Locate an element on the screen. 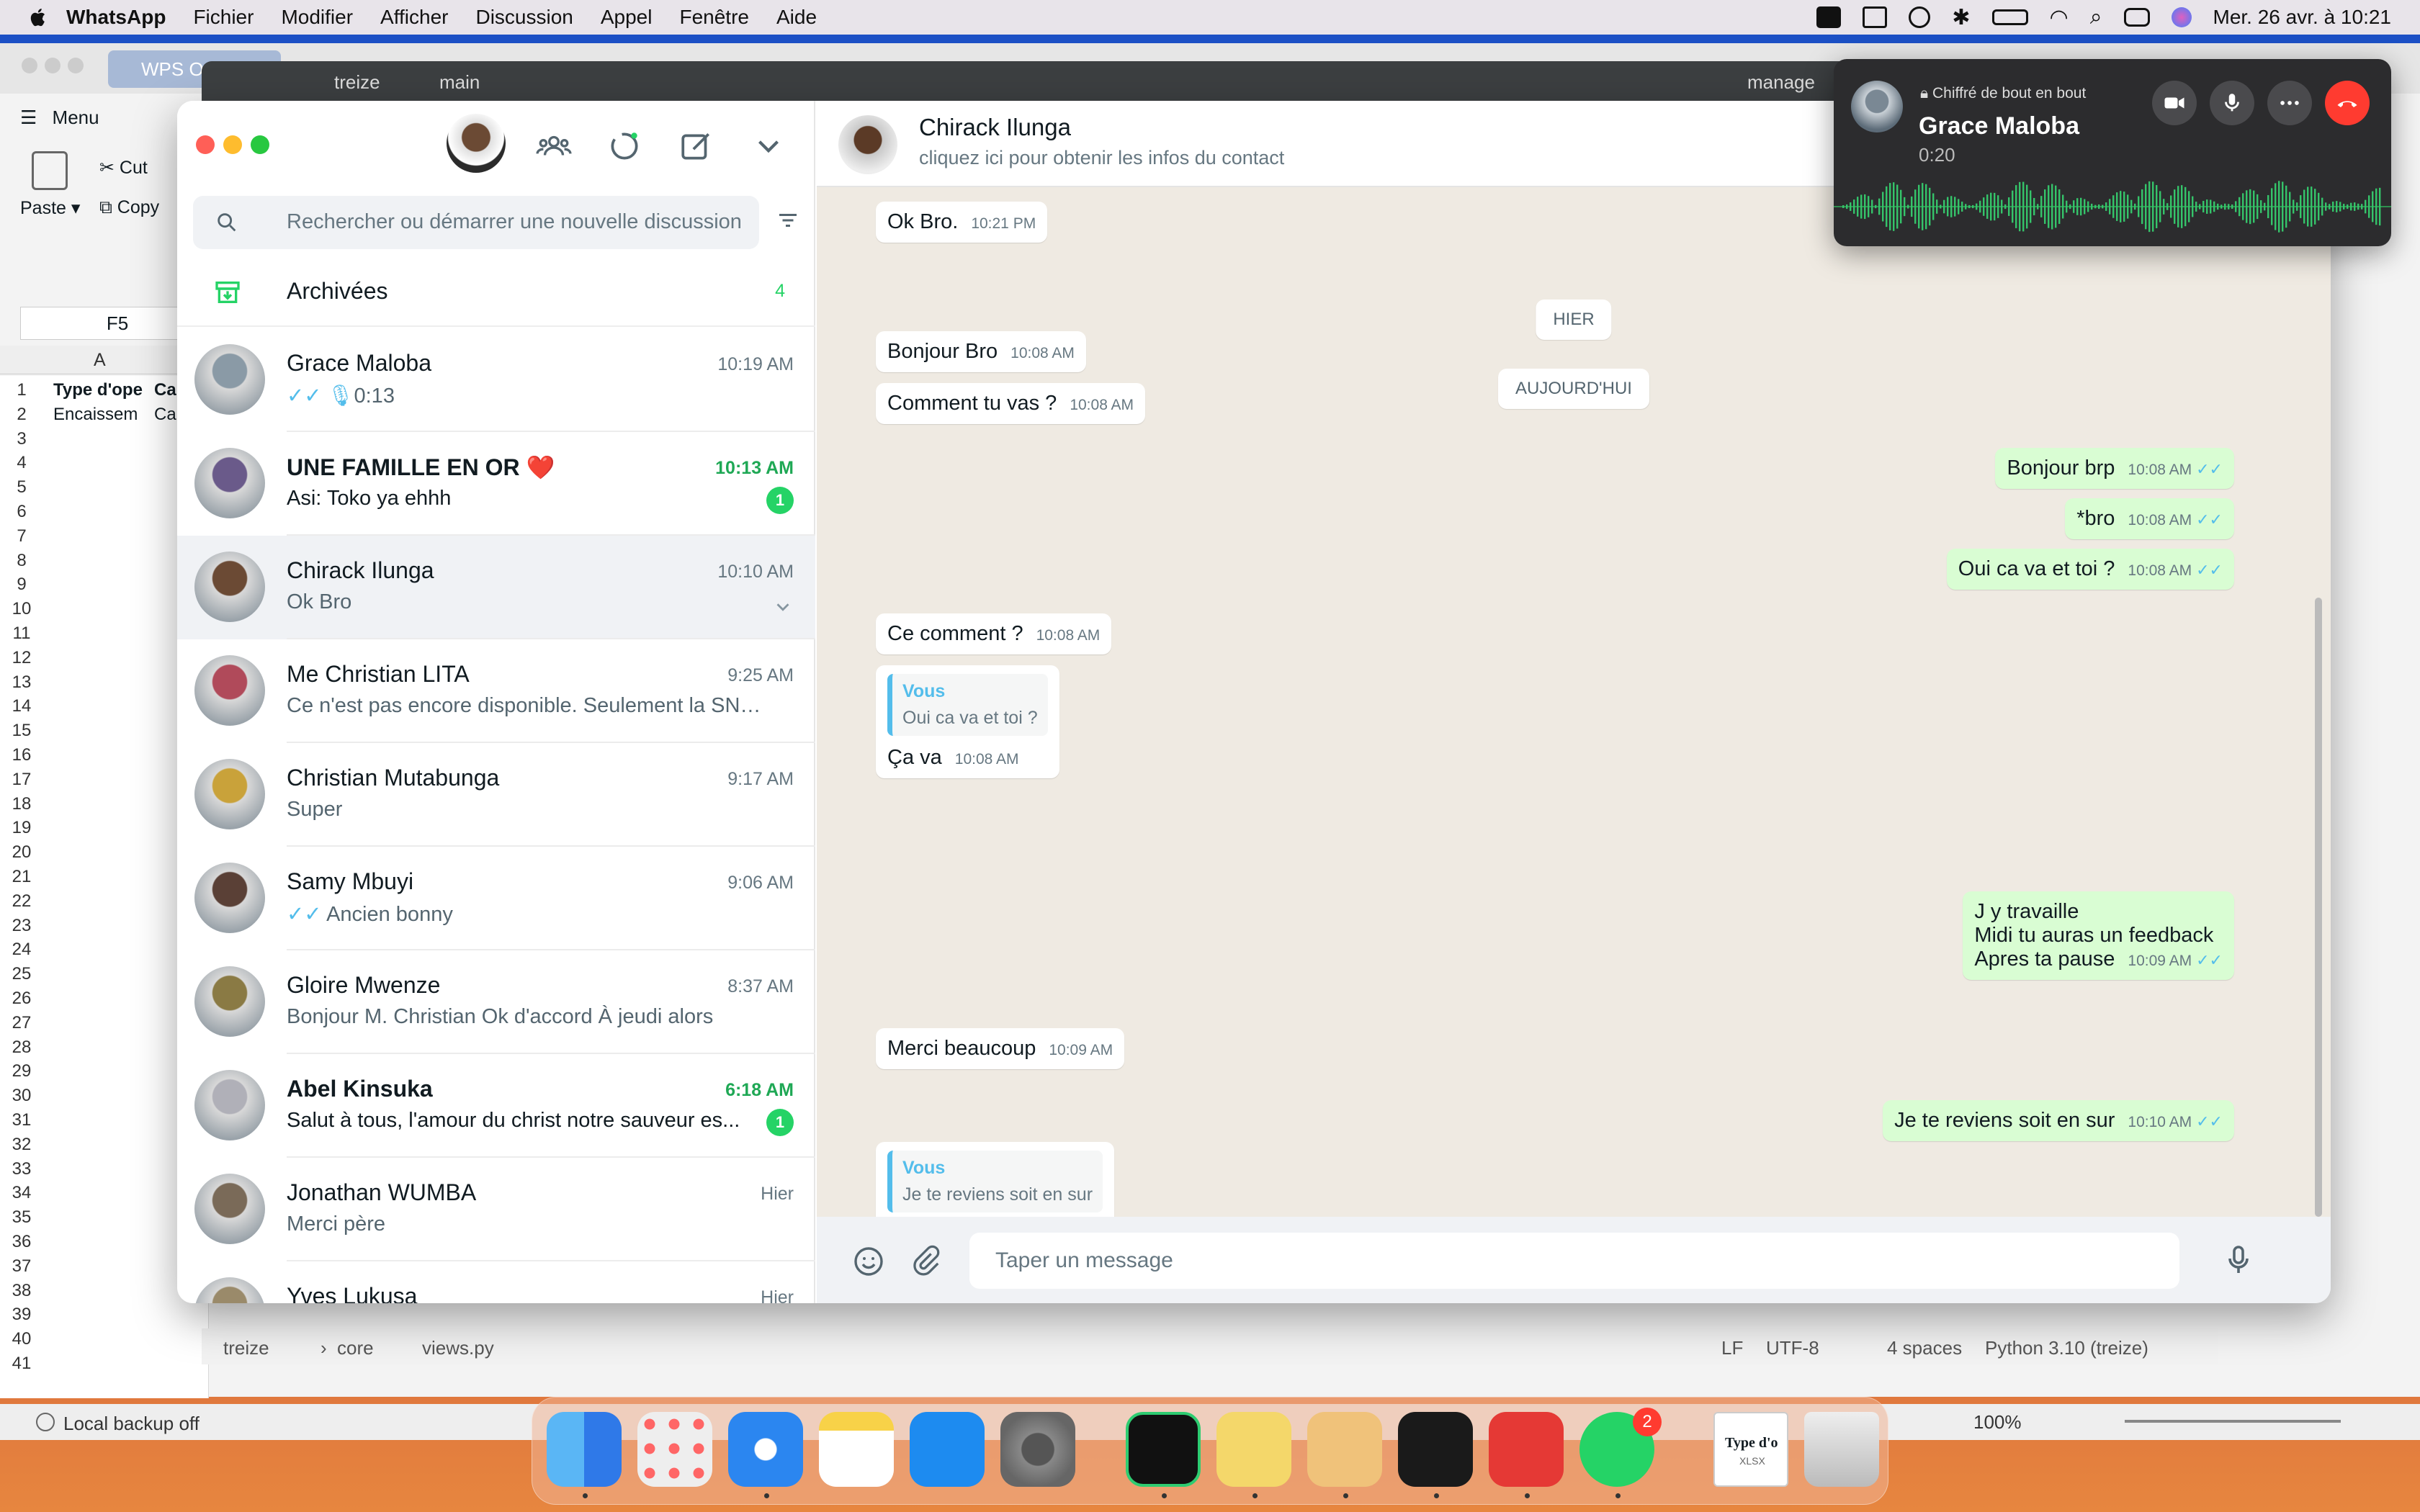 This screenshot has height=1512, width=2420. messages-scrollbar is located at coordinates (2318, 907).